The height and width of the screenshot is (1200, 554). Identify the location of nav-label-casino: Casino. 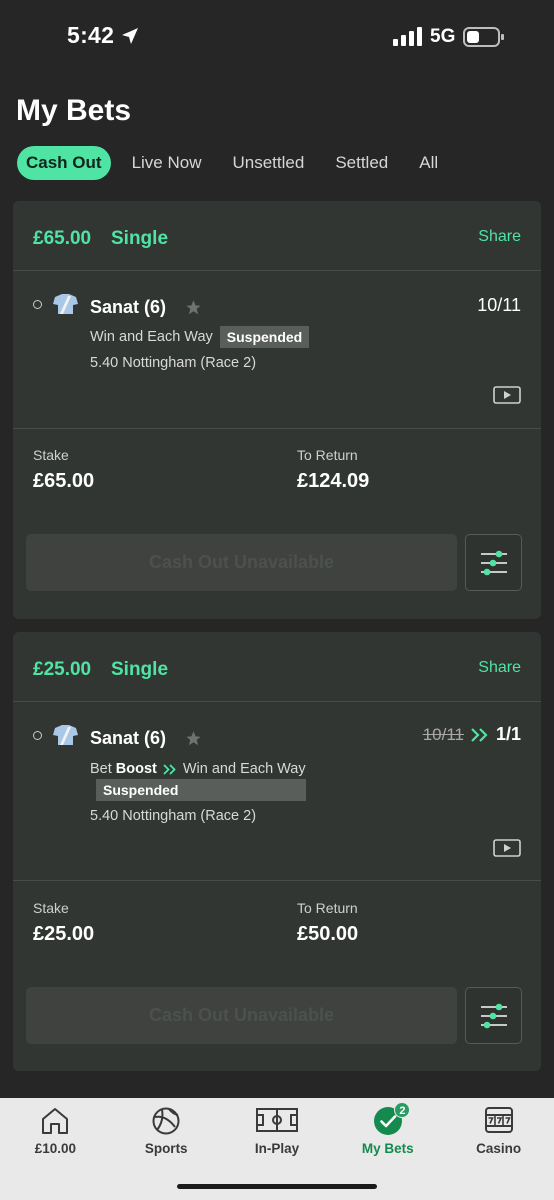
(499, 1148).